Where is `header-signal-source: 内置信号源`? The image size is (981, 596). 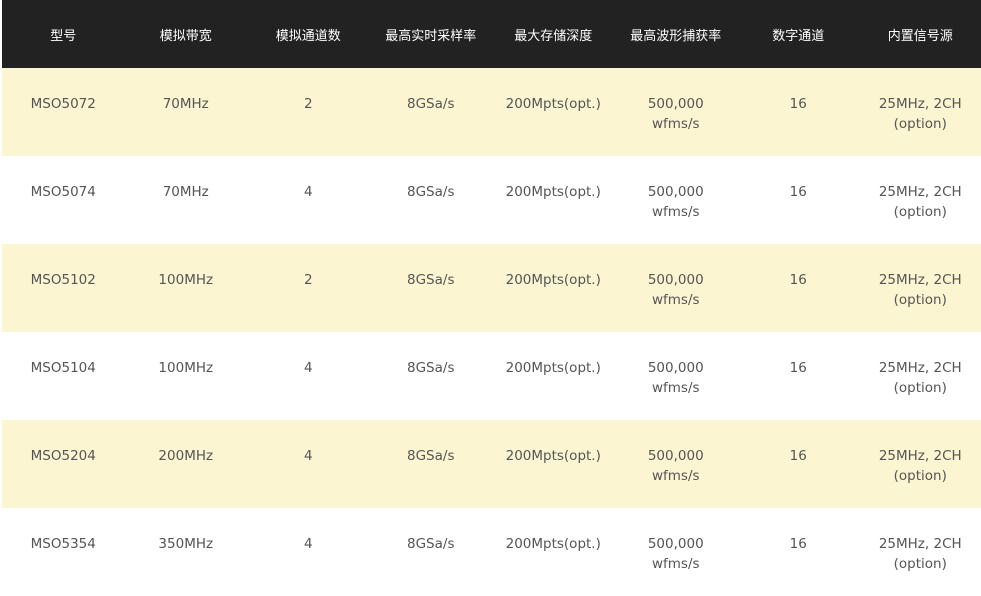
header-signal-source: 内置信号源 is located at coordinates (920, 34).